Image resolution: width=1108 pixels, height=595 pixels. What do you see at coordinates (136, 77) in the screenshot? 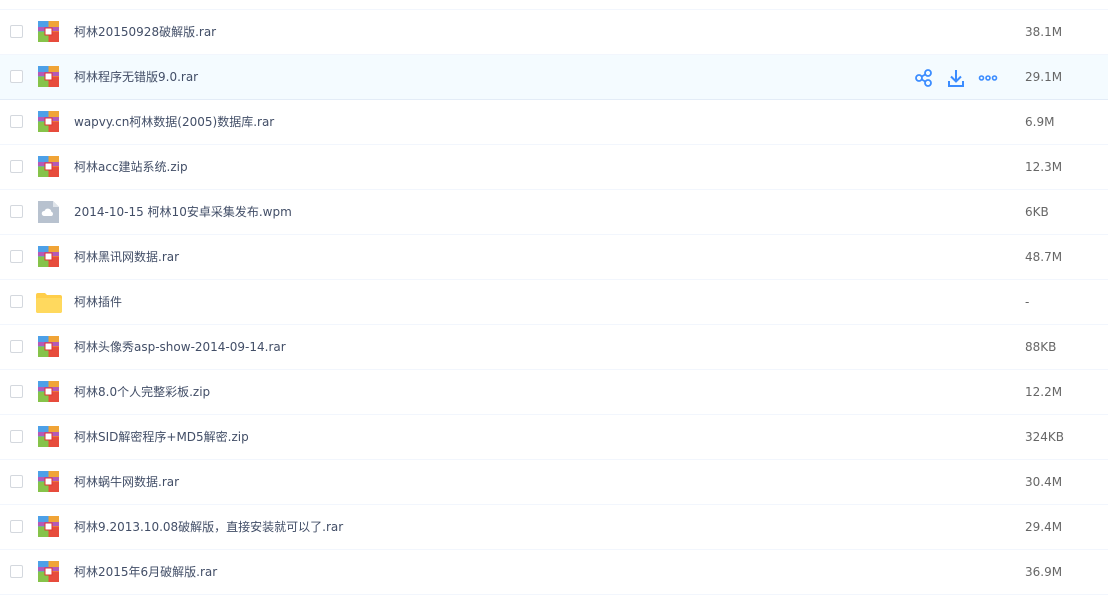
I see `file-name: 柯林程序无错版9.0.rar` at bounding box center [136, 77].